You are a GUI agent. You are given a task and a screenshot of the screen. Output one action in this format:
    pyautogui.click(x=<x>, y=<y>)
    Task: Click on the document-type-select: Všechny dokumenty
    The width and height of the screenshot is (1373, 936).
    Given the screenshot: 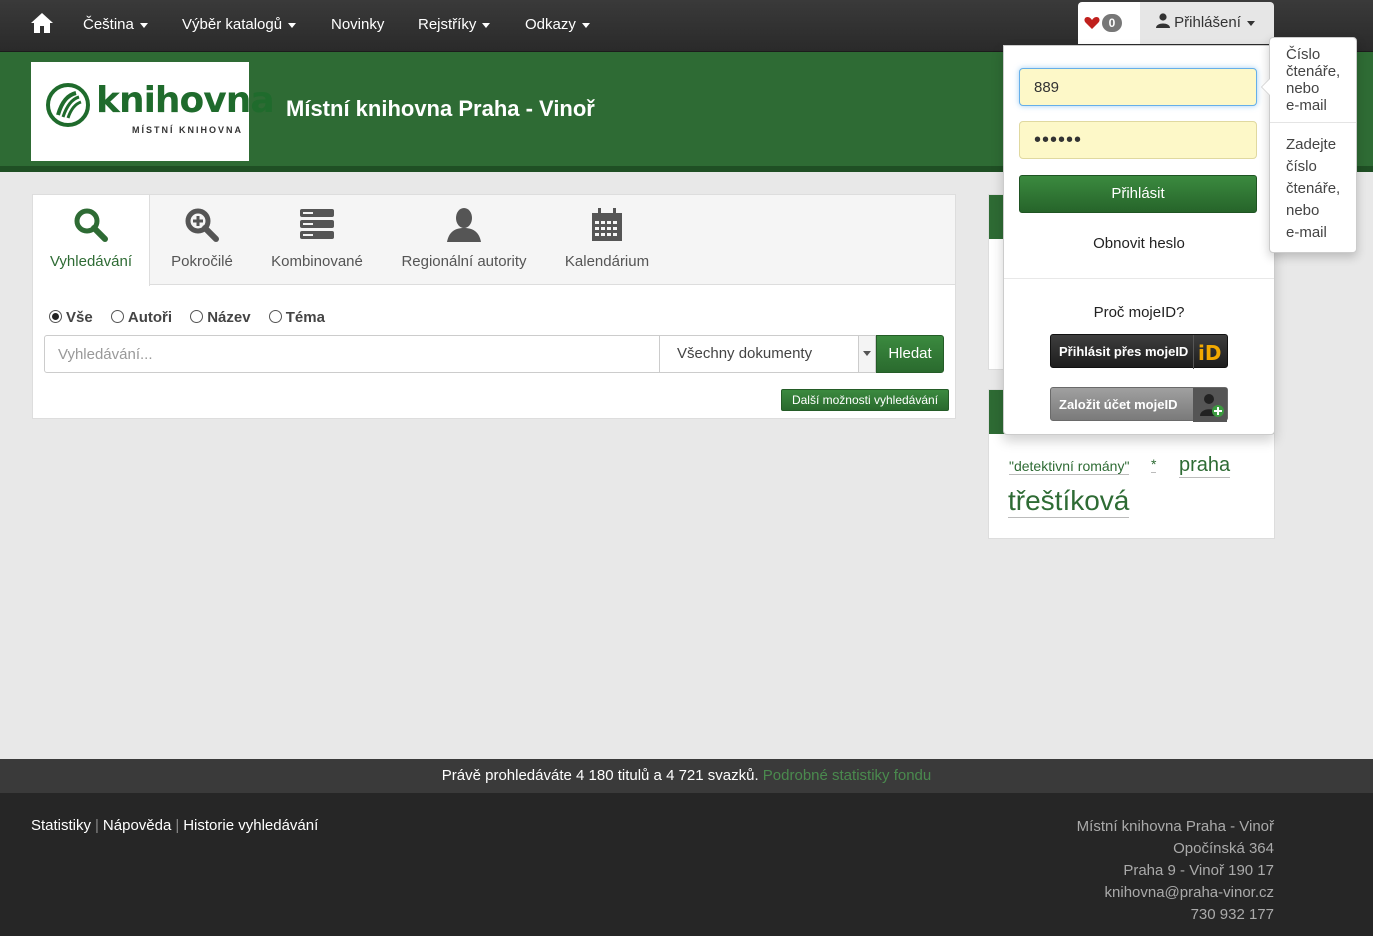 What is the action you would take?
    pyautogui.click(x=767, y=354)
    